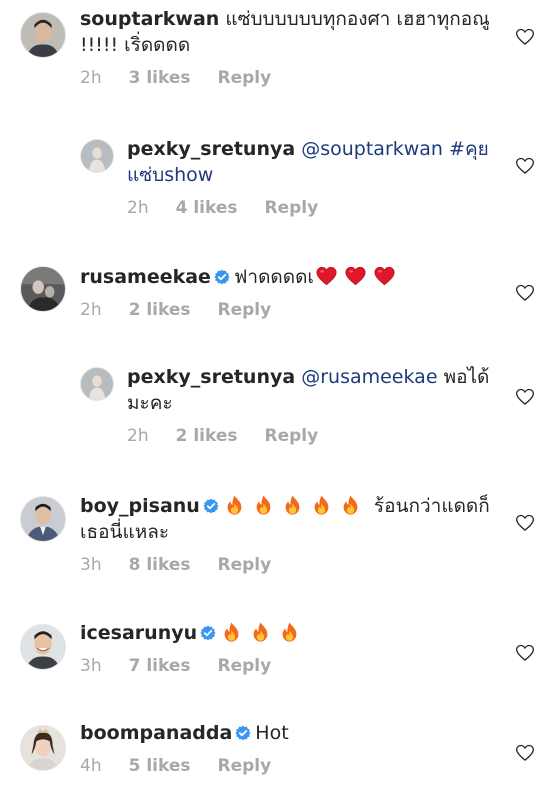 This screenshot has width=559, height=800. I want to click on comment-text: boompanadda Hot, so click(289, 733).